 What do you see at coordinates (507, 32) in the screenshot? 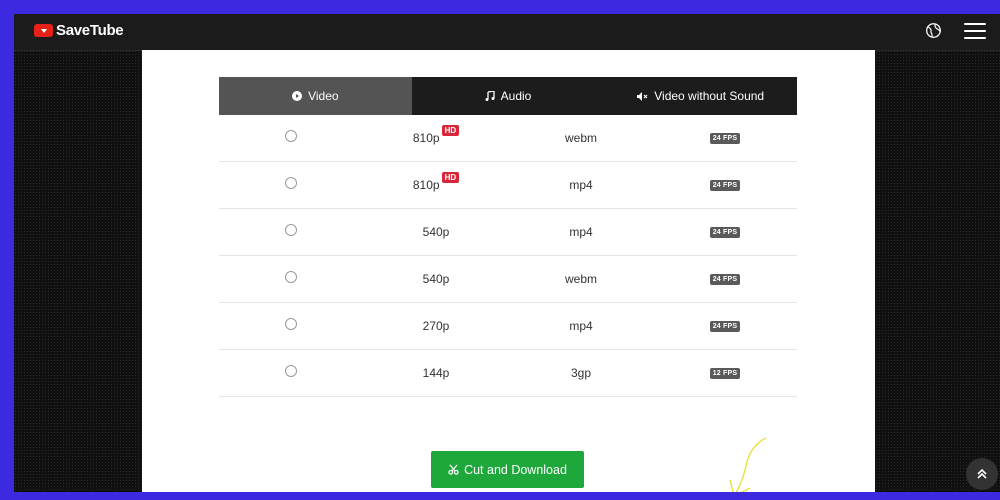
I see `top-navbar: SaveTube` at bounding box center [507, 32].